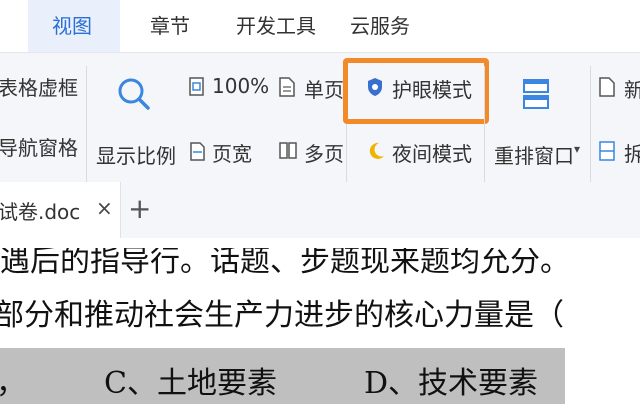 The height and width of the screenshot is (404, 640). I want to click on tab-cloud: 云服务, so click(380, 24).